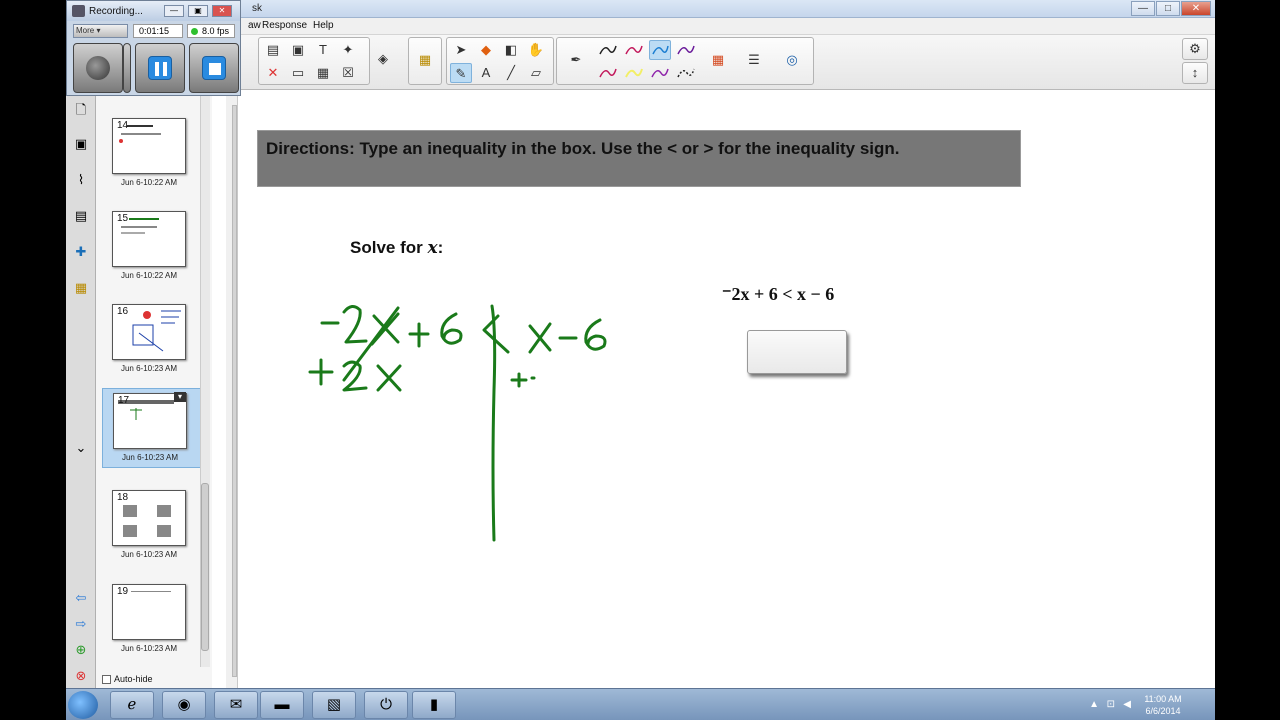 This screenshot has width=1280, height=720. I want to click on thumbnail-number: 18, so click(123, 497).